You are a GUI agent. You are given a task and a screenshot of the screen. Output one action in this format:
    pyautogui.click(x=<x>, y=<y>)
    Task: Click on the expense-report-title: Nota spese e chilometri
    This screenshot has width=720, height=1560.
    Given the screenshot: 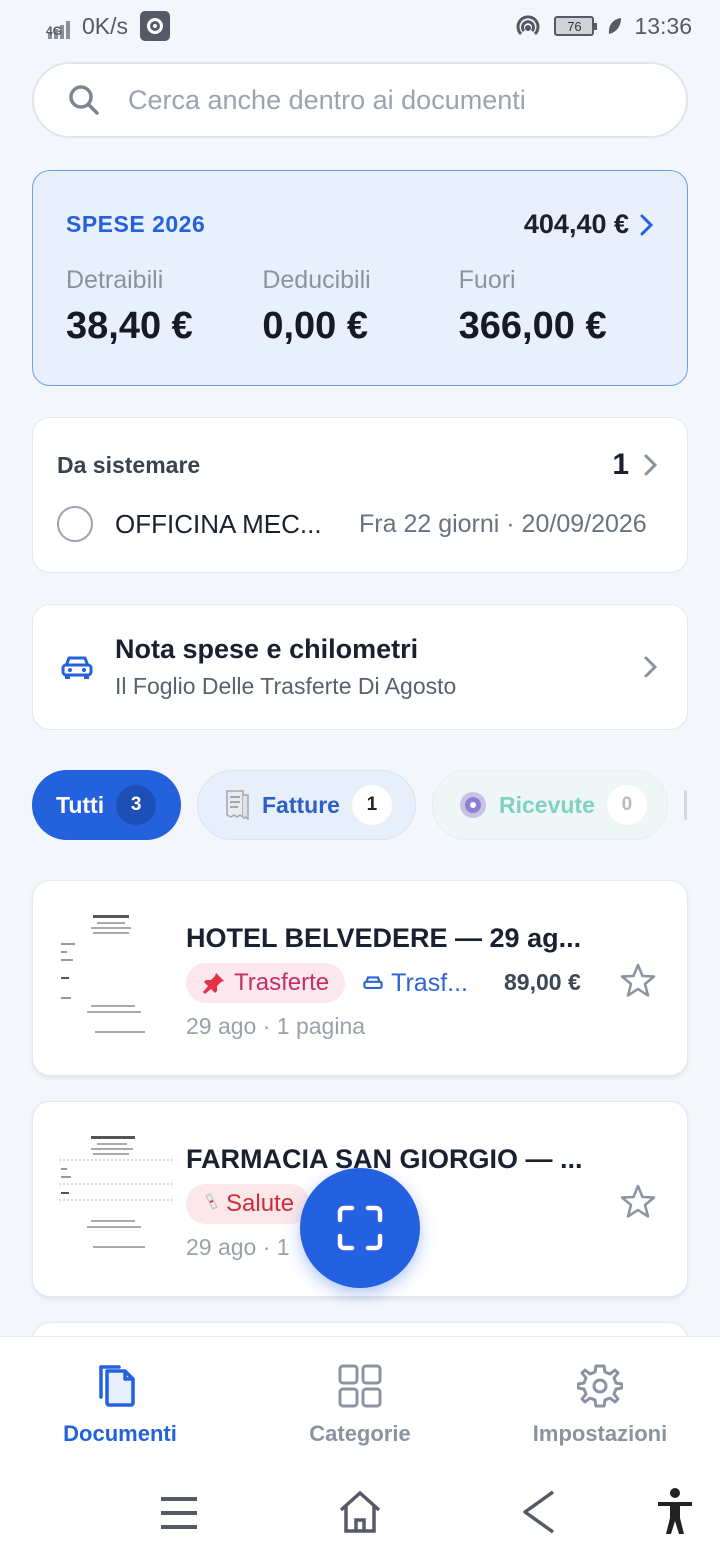 What is the action you would take?
    pyautogui.click(x=267, y=649)
    